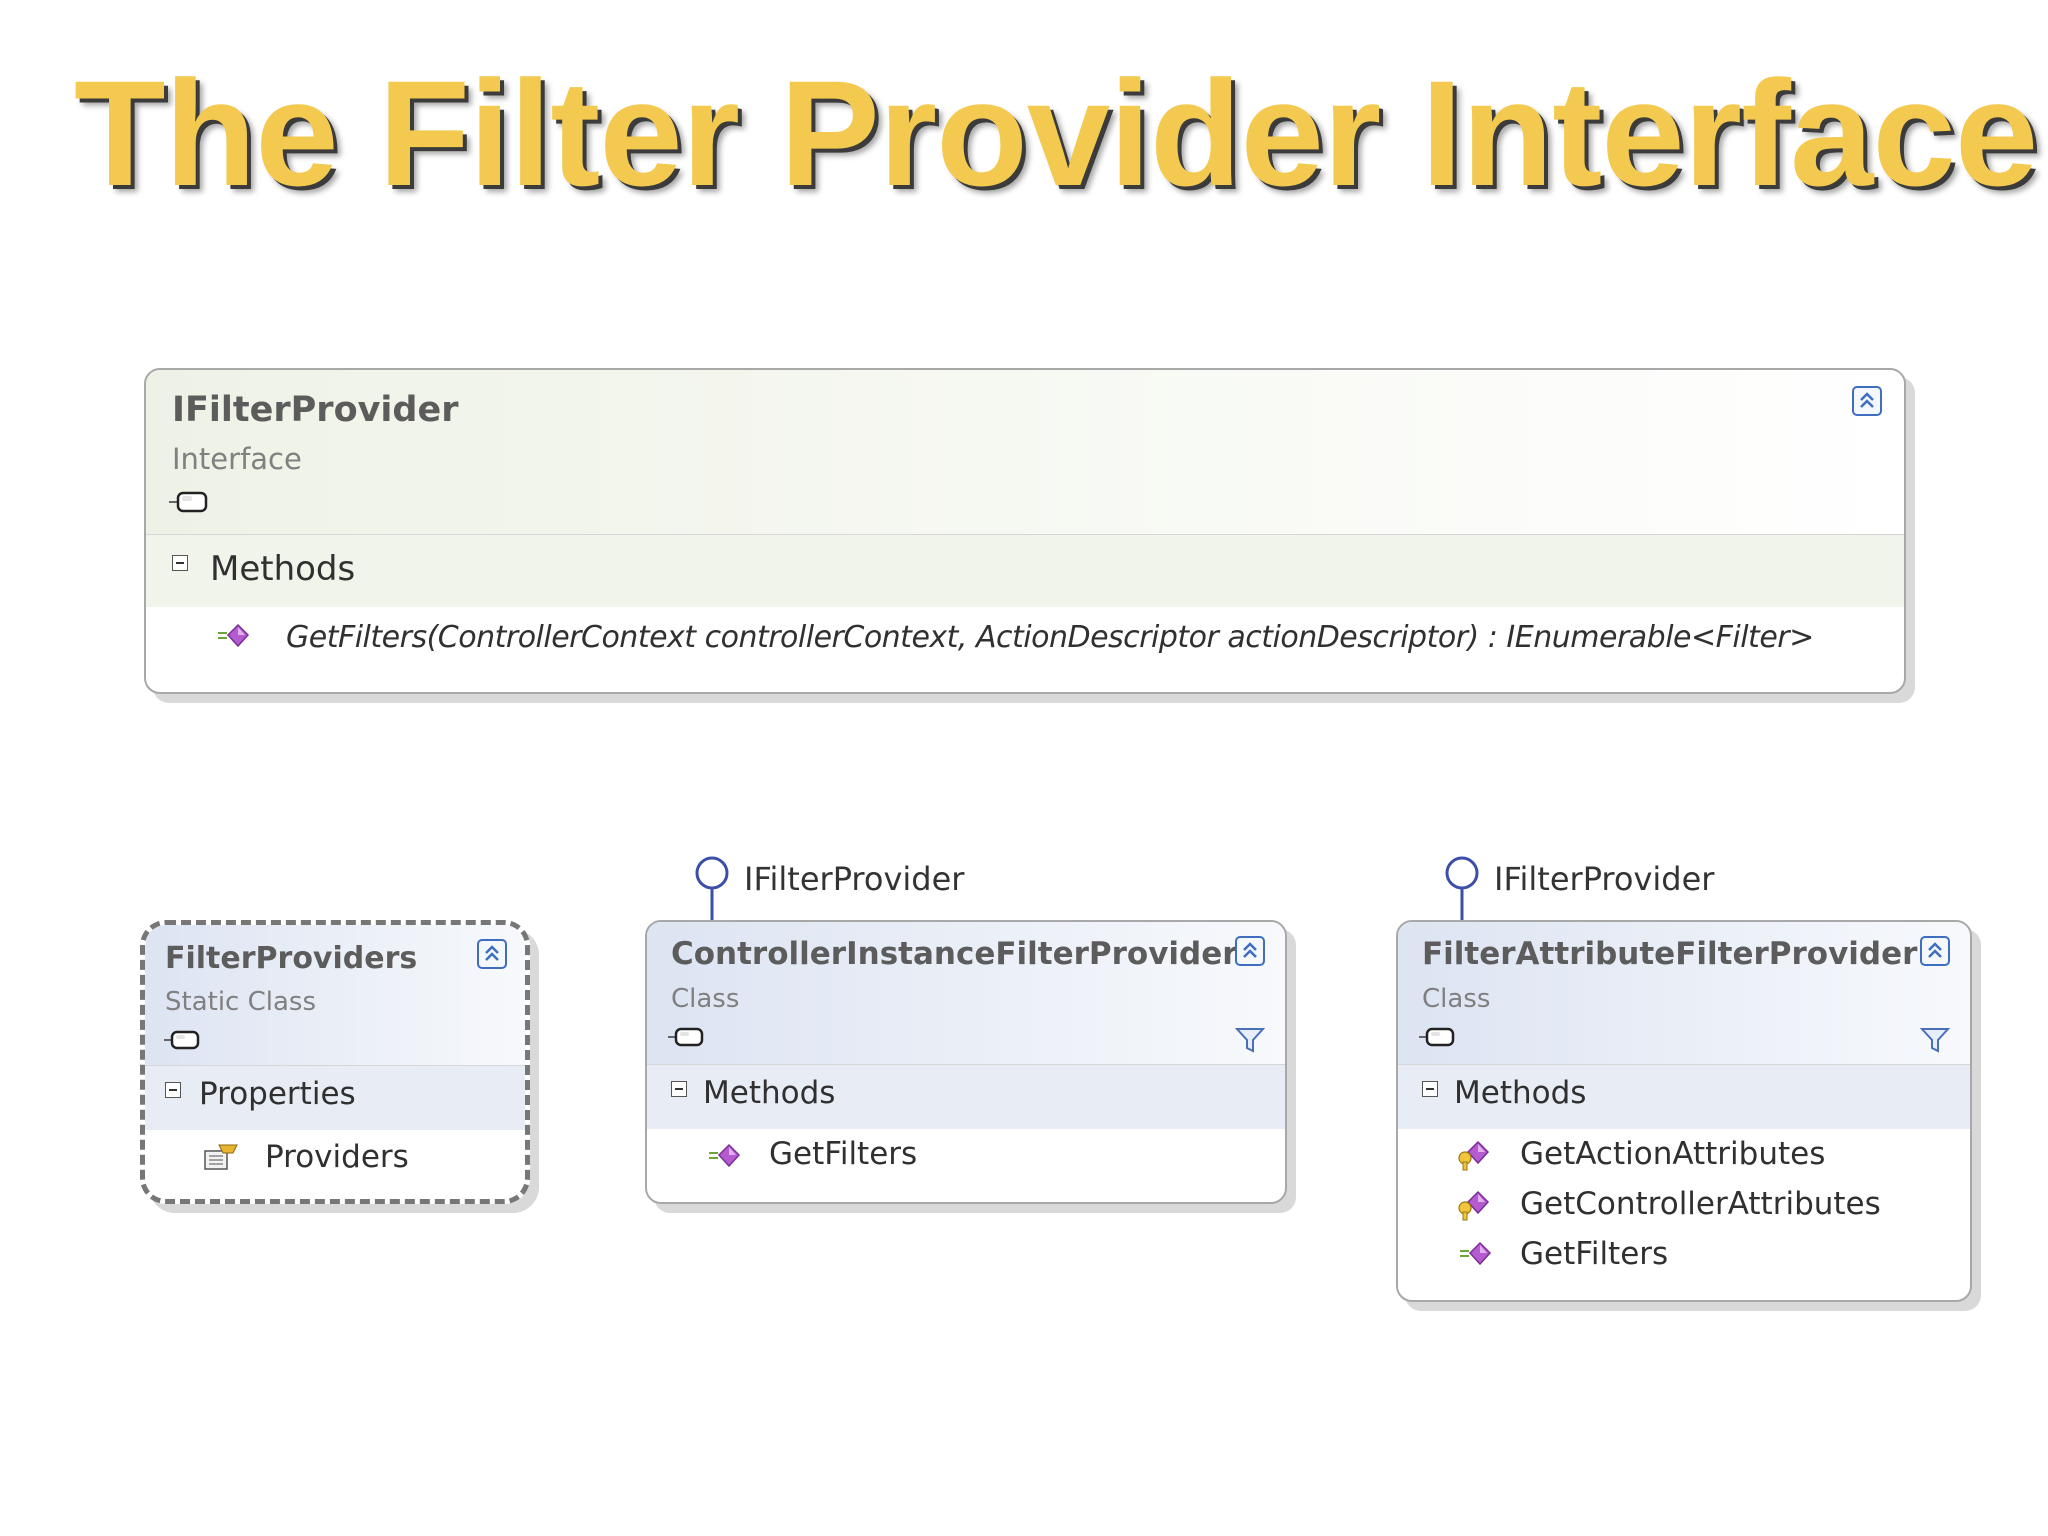 The height and width of the screenshot is (1536, 2048). I want to click on class-name: FilterAttributeFilterProvider, so click(1670, 954).